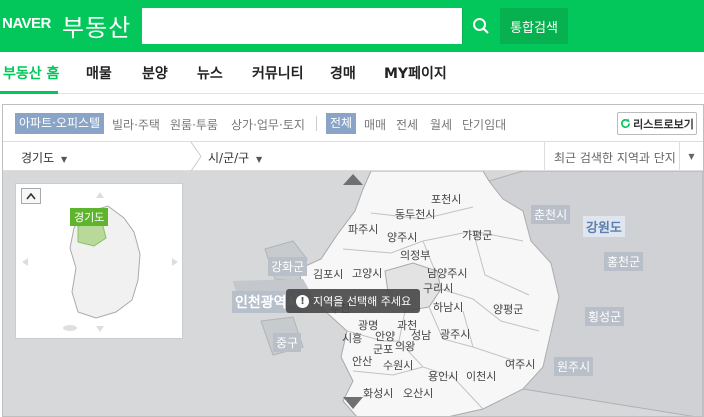 The height and width of the screenshot is (417, 704). I want to click on province-select: 경기도 ▼, so click(44, 157).